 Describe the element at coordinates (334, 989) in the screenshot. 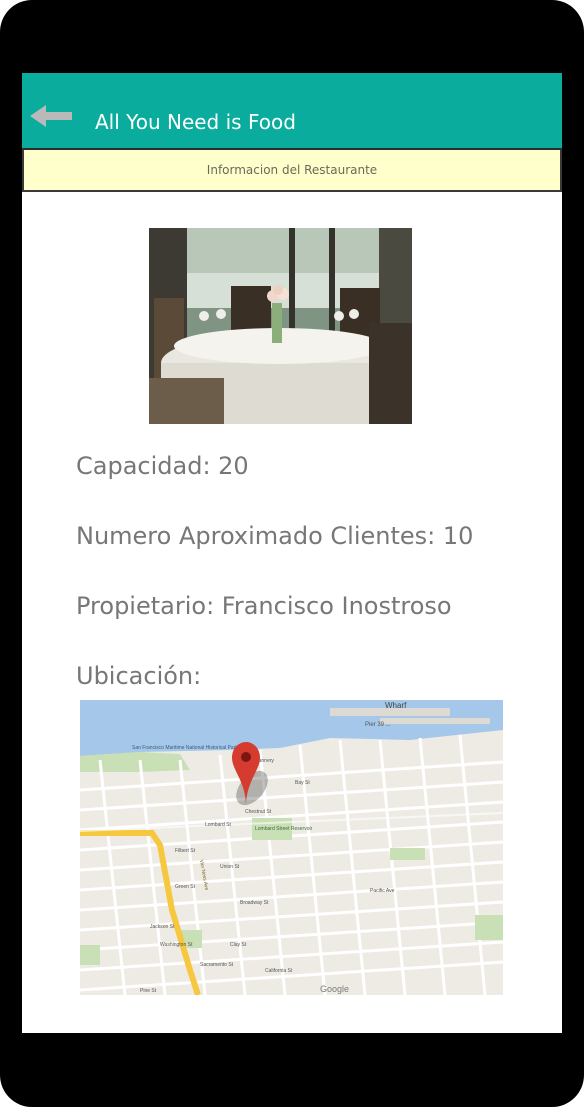

I see `google-logo: Google` at that location.